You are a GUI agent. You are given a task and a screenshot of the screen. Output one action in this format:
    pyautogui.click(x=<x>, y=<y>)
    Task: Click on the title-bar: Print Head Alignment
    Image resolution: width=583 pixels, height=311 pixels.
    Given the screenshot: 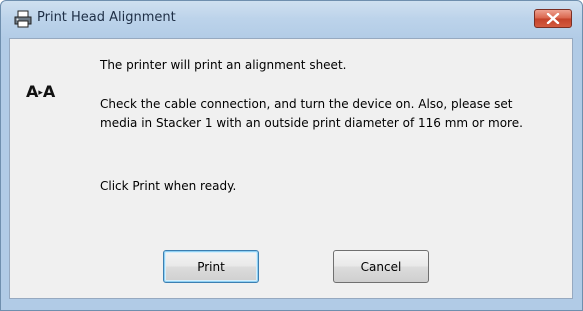 What is the action you would take?
    pyautogui.click(x=291, y=19)
    